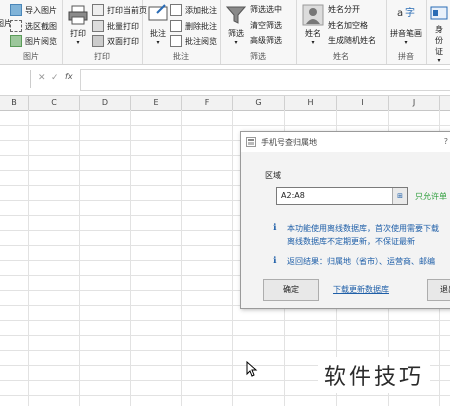 This screenshot has height=406, width=450. I want to click on batch-print-icon, so click(98, 26).